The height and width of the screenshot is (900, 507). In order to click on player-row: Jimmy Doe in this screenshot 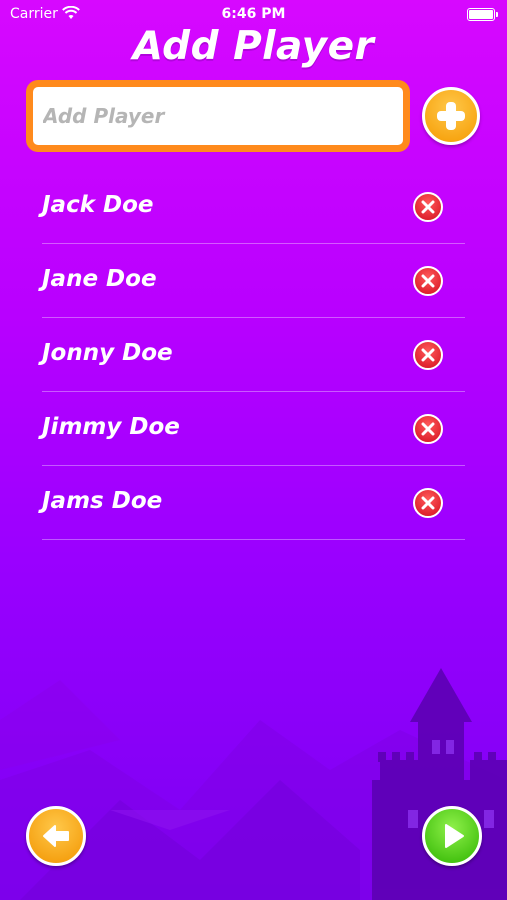, I will do `click(253, 429)`.